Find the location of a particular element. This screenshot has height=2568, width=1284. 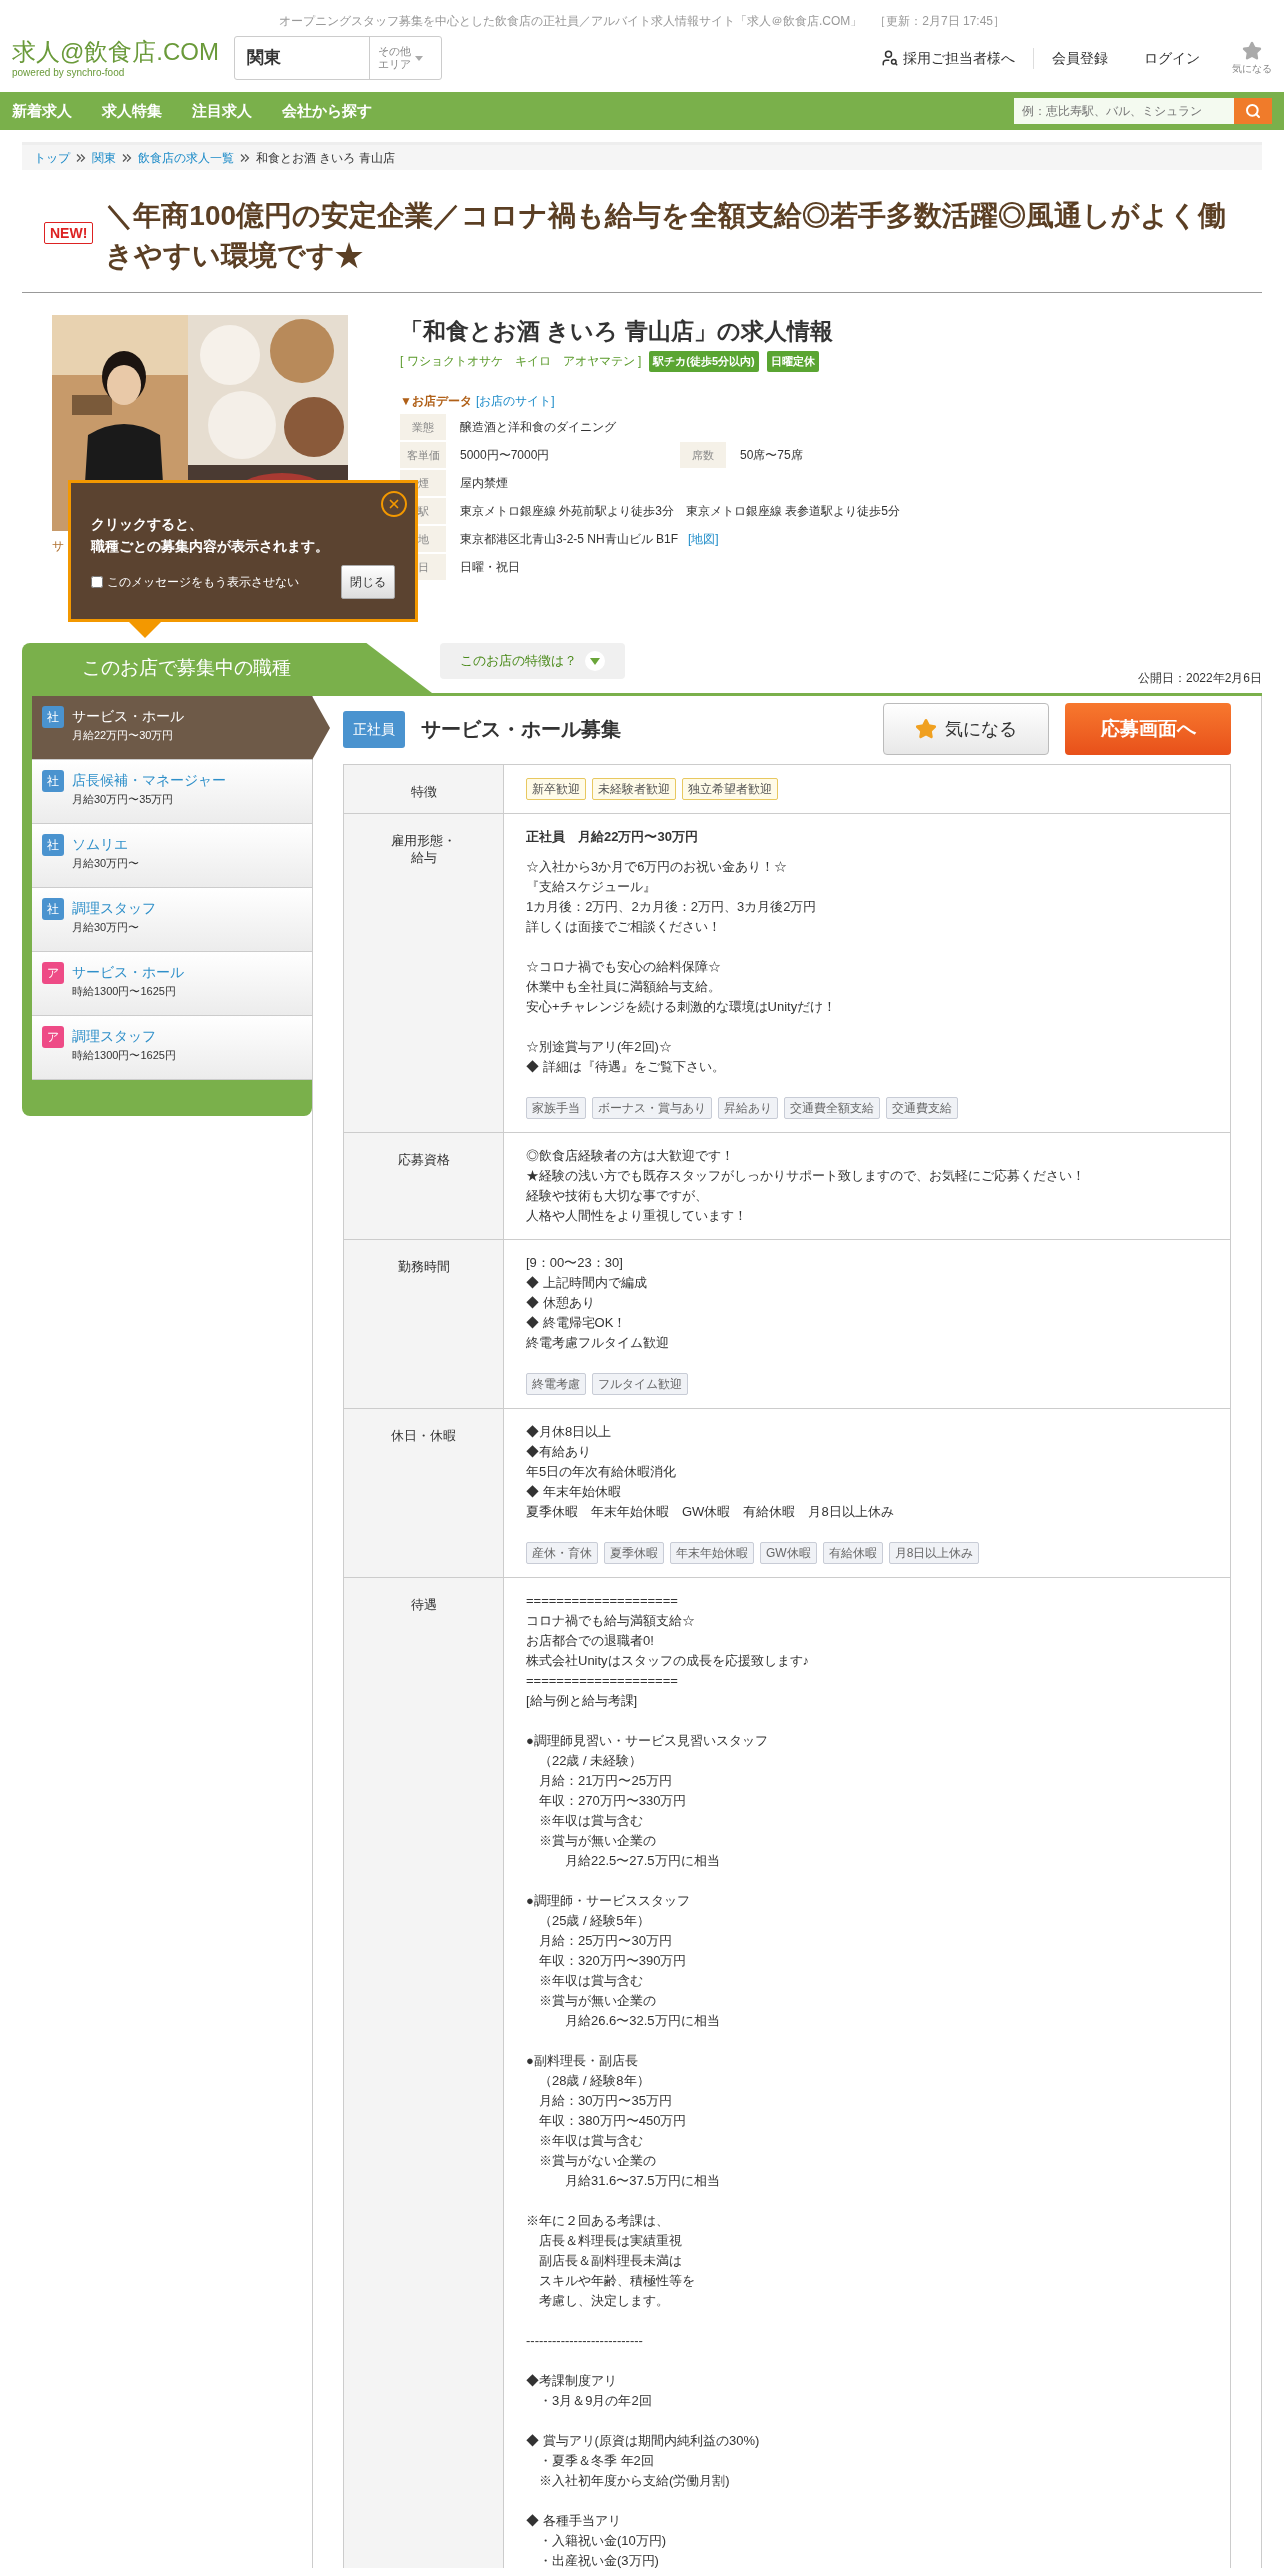

popup-checkbox is located at coordinates (97, 582).